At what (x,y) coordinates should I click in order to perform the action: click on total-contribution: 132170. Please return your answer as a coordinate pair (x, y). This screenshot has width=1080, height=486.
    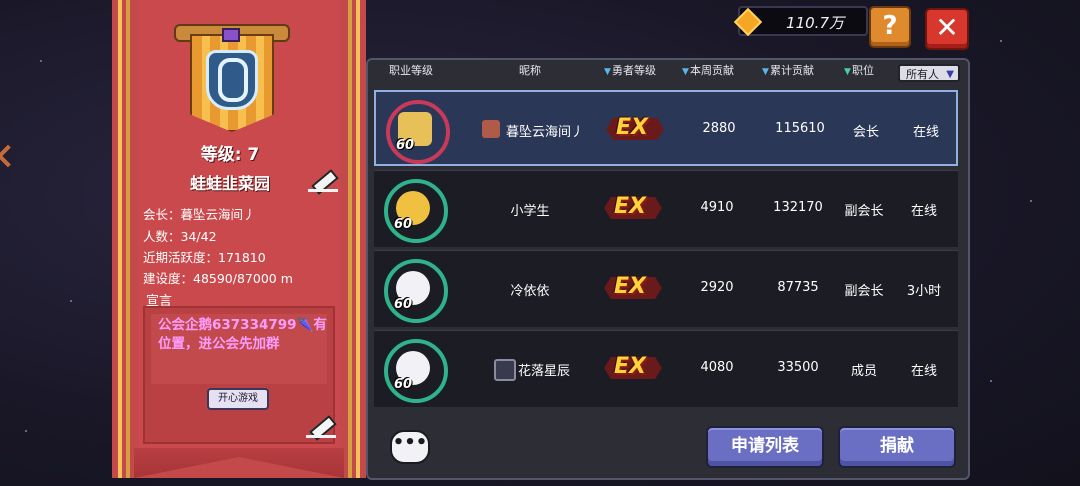
    Looking at the image, I should click on (798, 207).